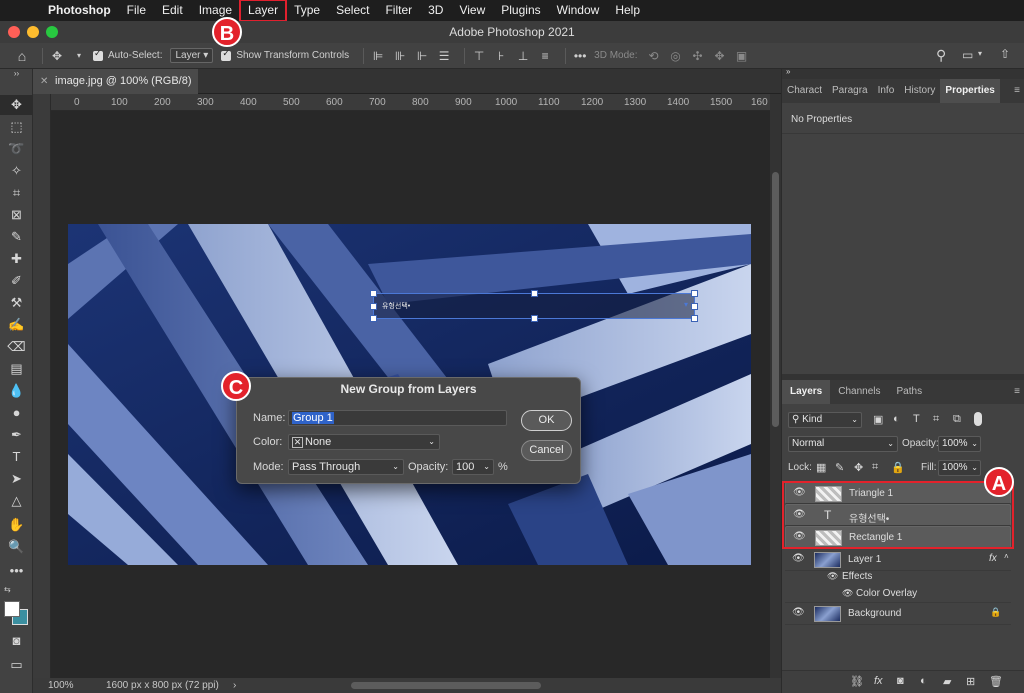 Image resolution: width=1024 pixels, height=693 pixels. Describe the element at coordinates (546, 450) in the screenshot. I see `cancel-button: Cancel` at that location.